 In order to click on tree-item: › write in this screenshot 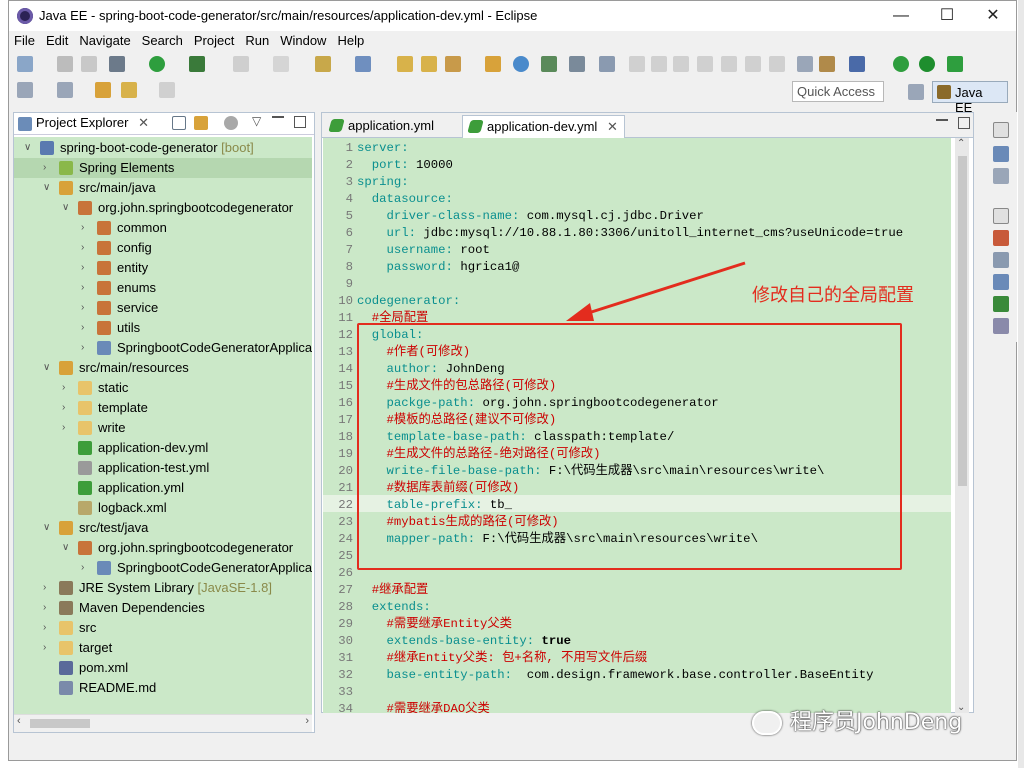, I will do `click(163, 428)`.